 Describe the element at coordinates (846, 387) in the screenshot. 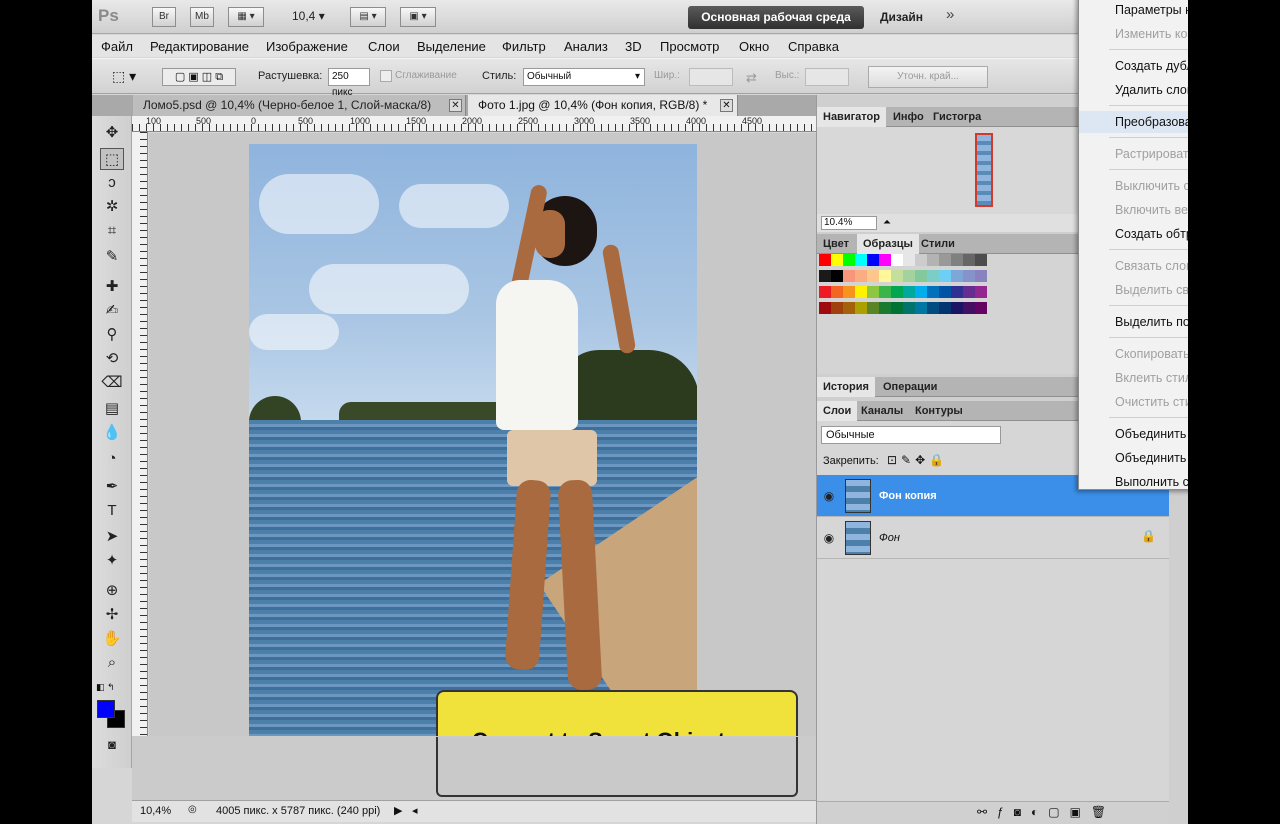

I see `tab-history: История` at that location.